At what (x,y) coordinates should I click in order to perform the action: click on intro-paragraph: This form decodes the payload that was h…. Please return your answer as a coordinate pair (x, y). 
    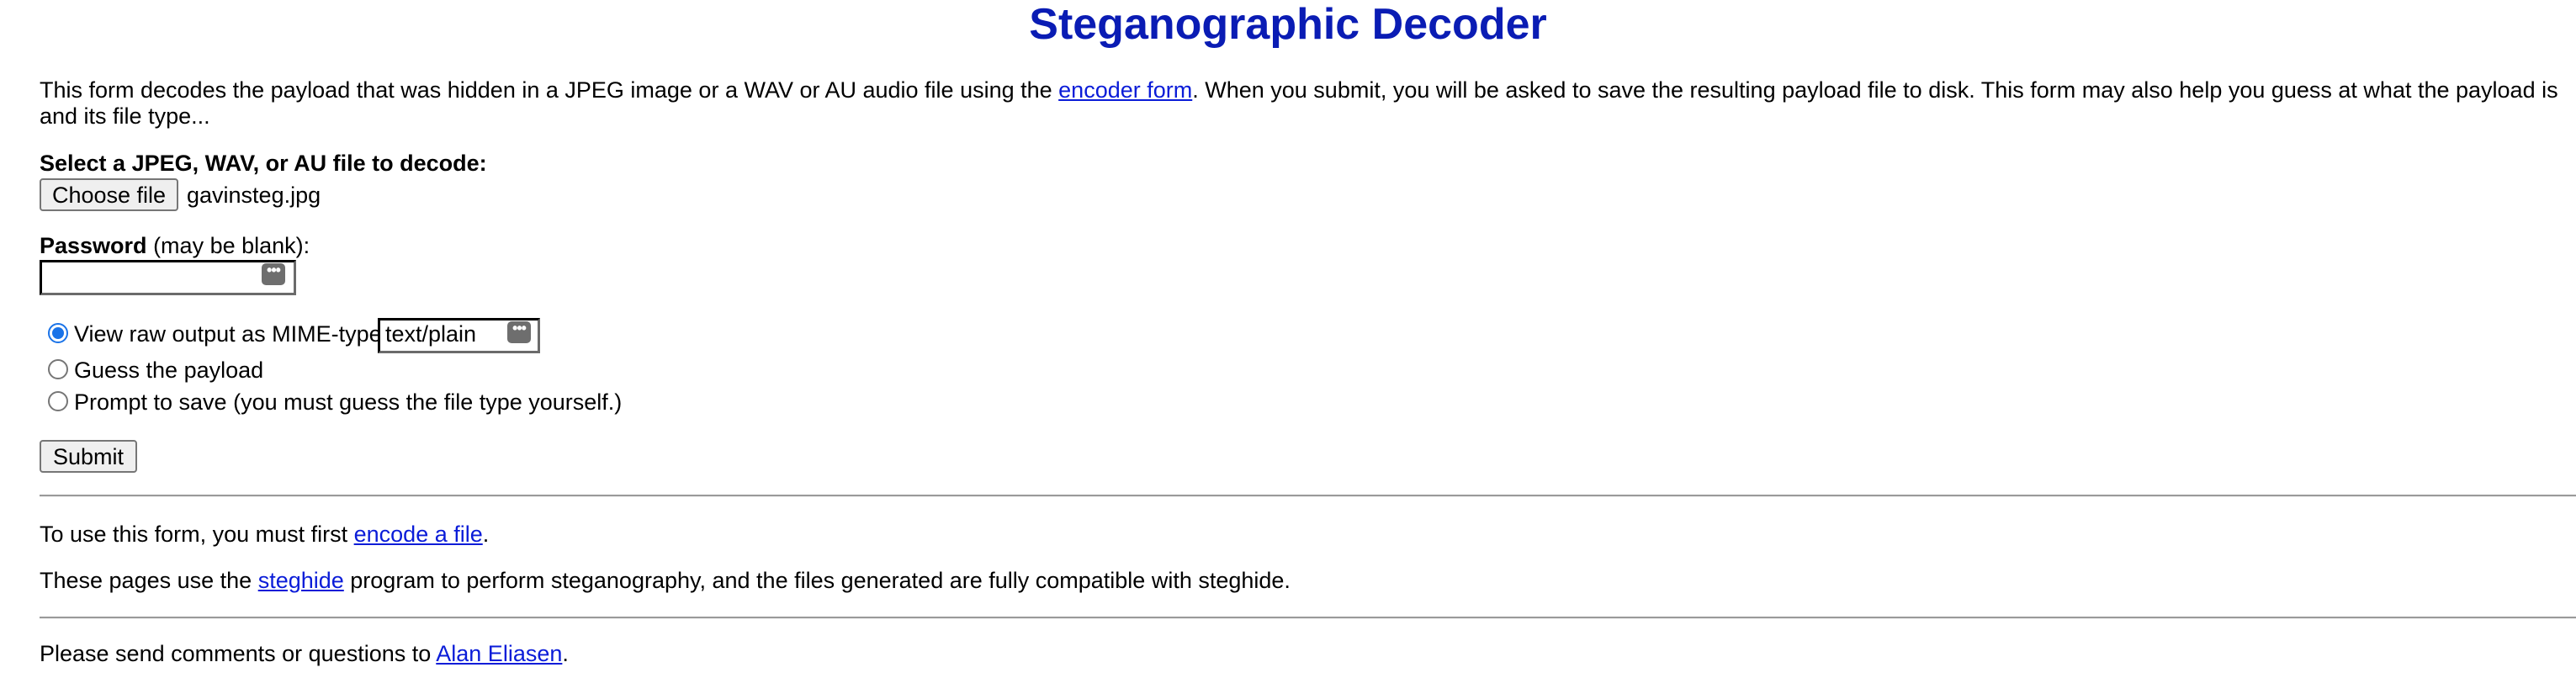
    Looking at the image, I should click on (1308, 103).